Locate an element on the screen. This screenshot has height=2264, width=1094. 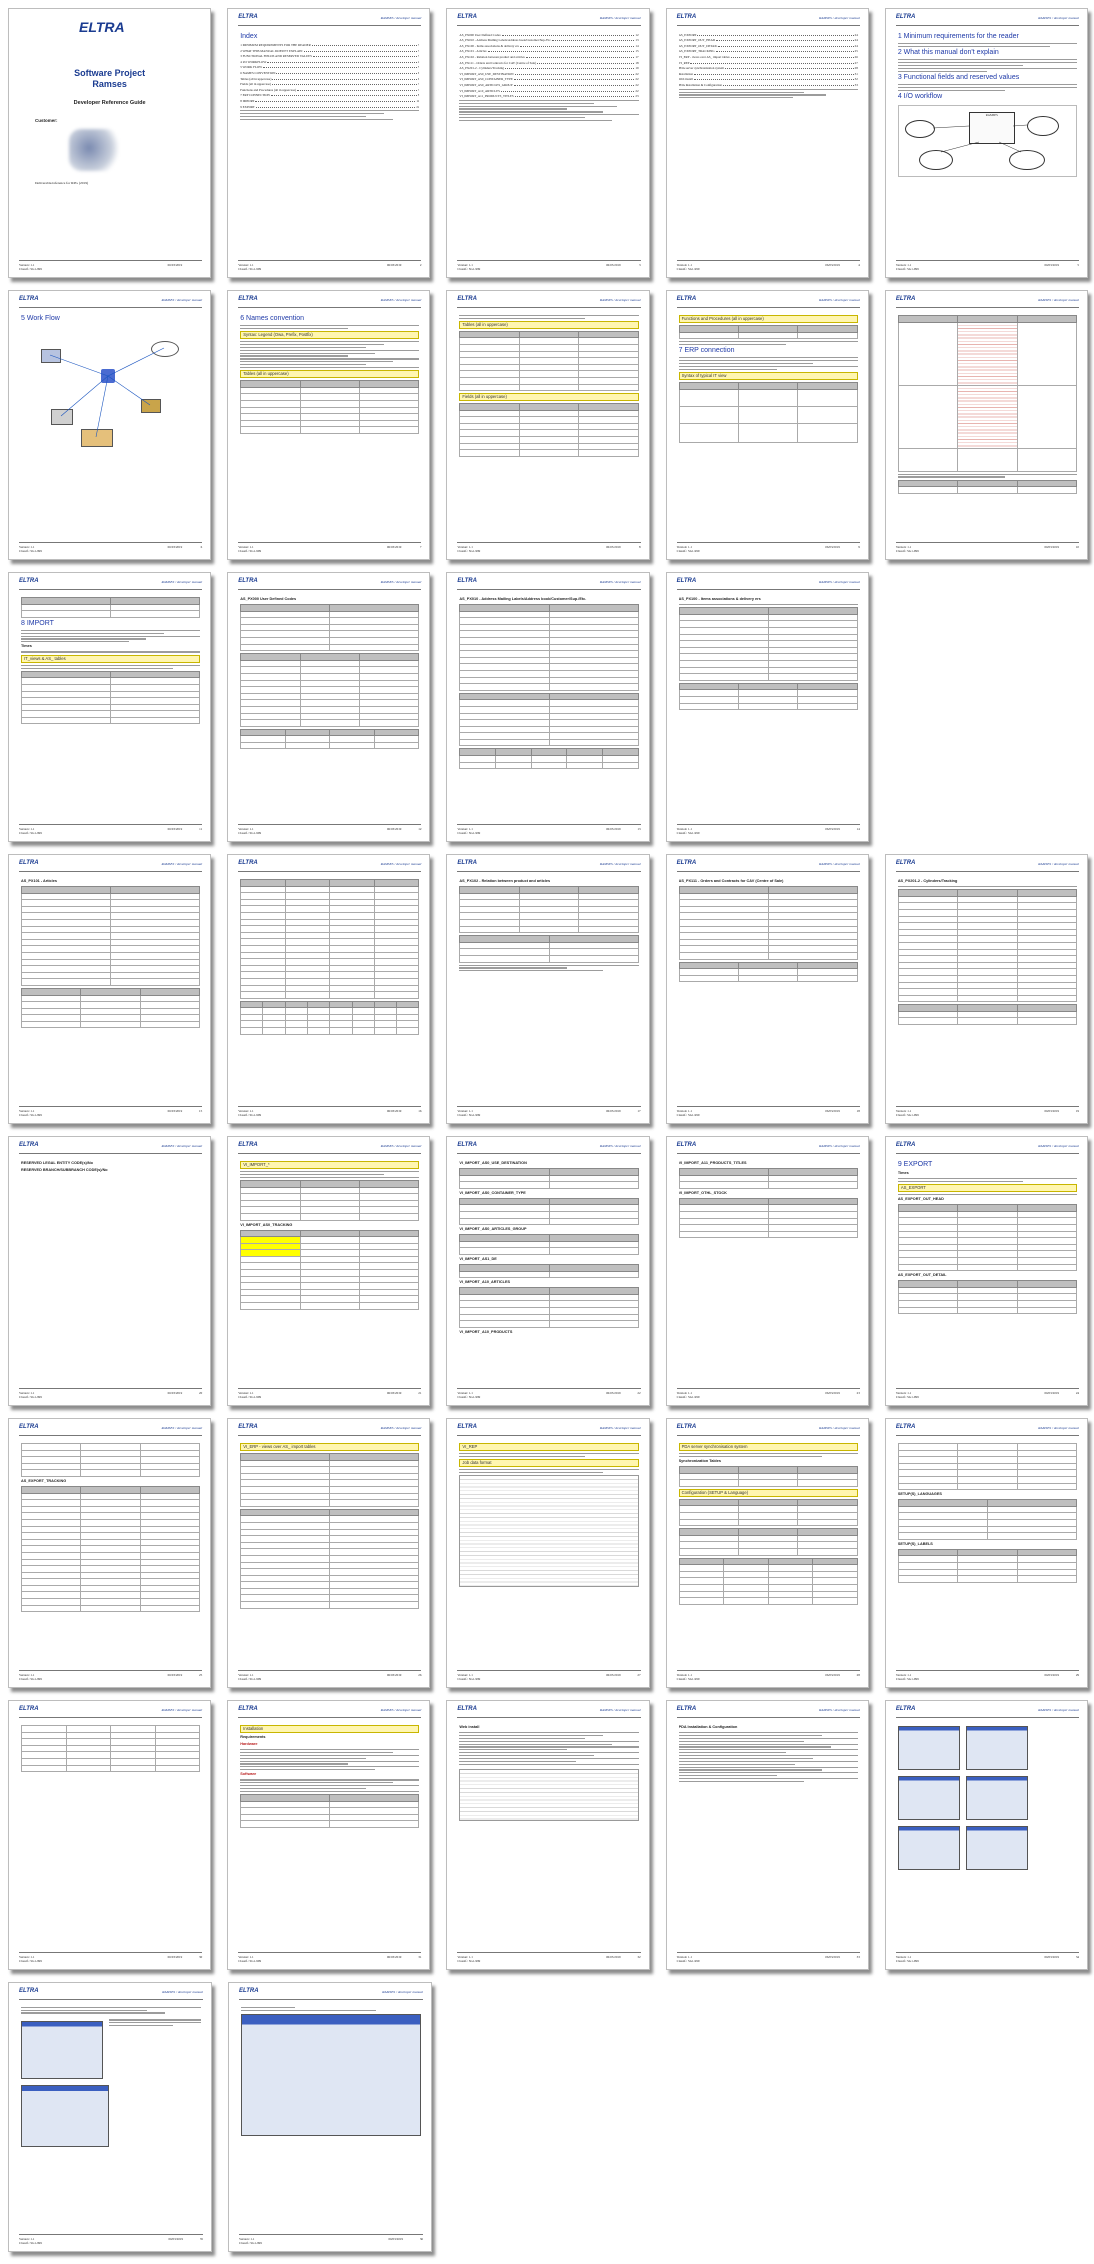
toc-entry: AS_EXPORT_OUT_DETAIL 24 is located at coordinates (768, 46).